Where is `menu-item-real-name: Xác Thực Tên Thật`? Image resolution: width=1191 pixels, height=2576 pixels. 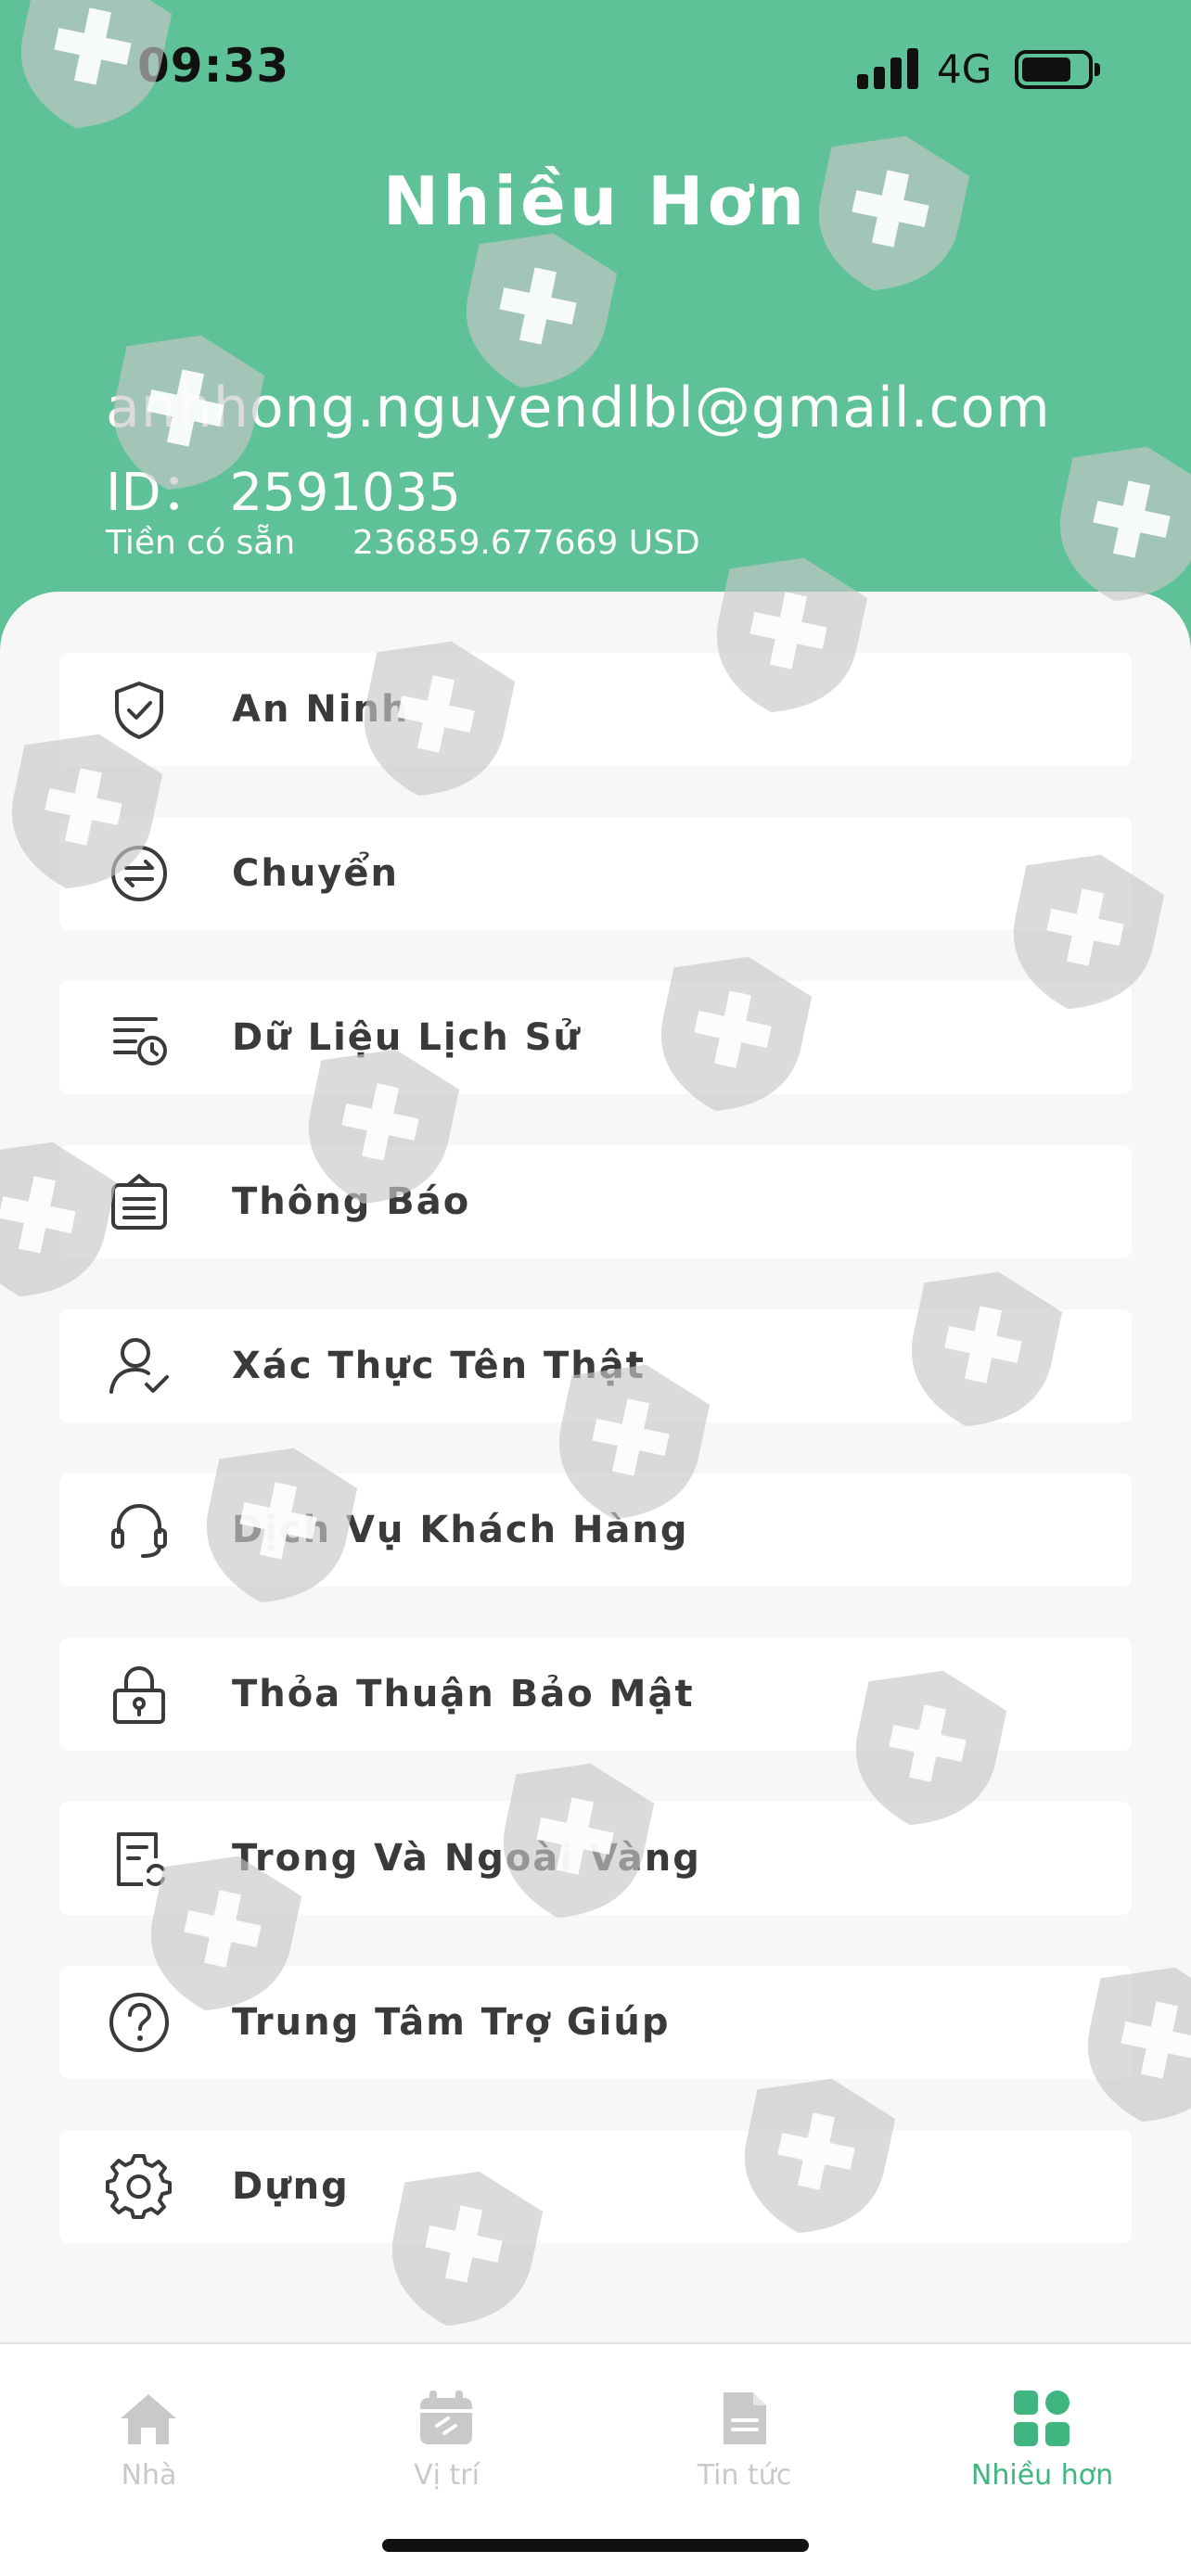
menu-item-real-name: Xác Thực Tên Thật is located at coordinates (595, 1365).